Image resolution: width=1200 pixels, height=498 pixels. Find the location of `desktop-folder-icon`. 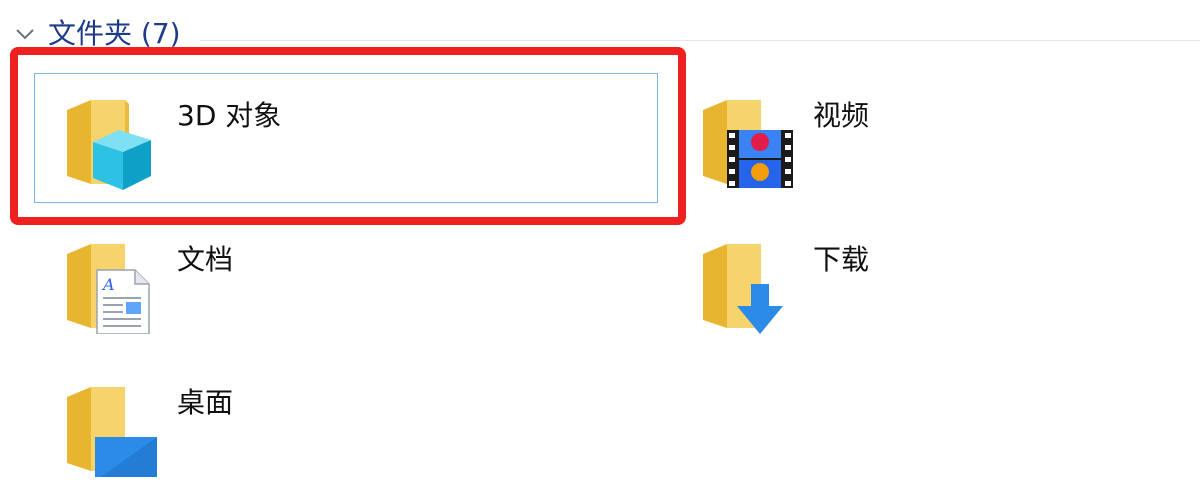

desktop-folder-icon is located at coordinates (112, 432).